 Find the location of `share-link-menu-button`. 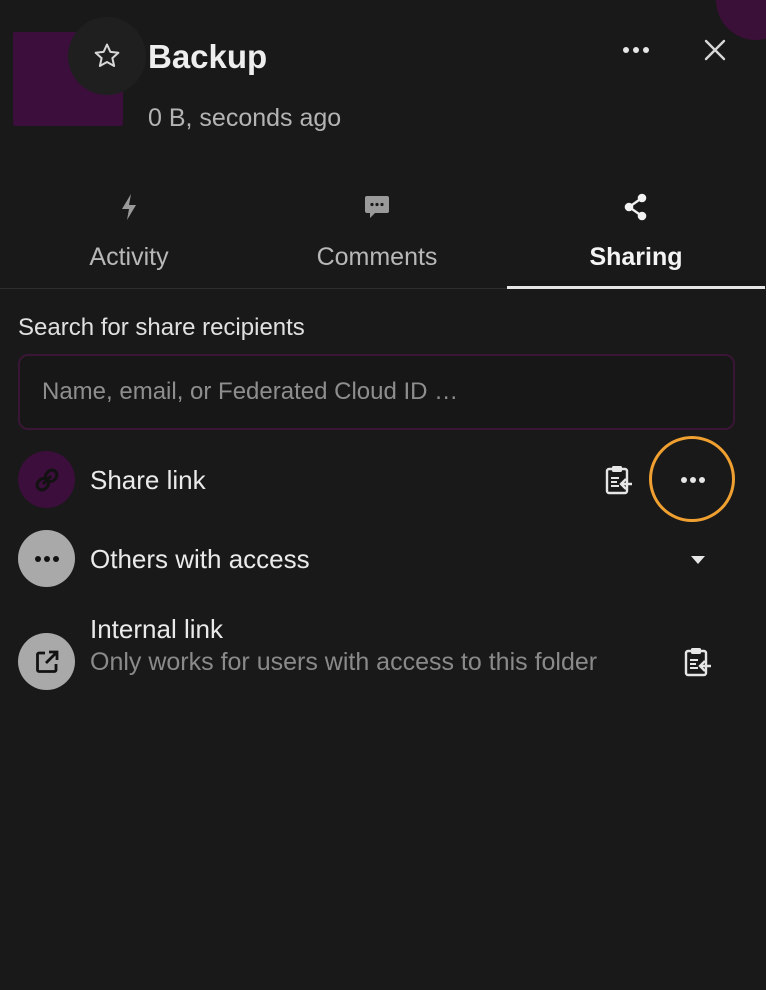

share-link-menu-button is located at coordinates (693, 480).